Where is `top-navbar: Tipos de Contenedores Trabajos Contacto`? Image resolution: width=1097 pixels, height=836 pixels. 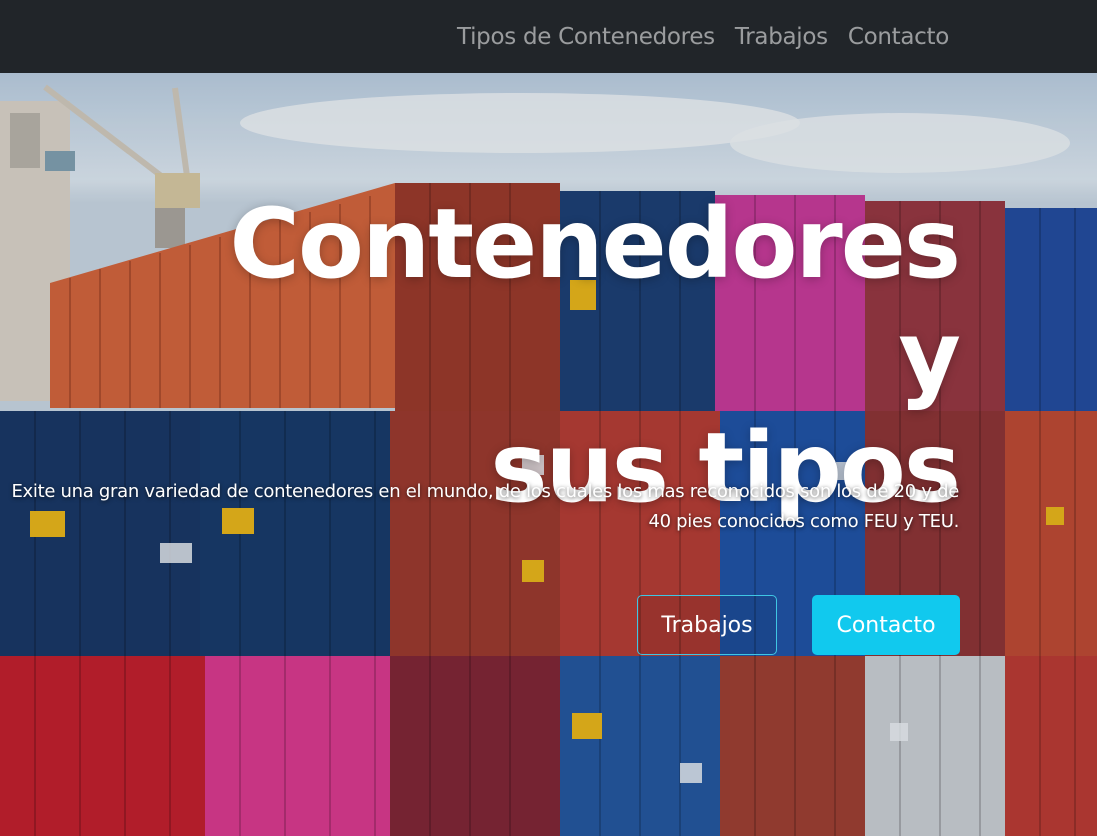 top-navbar: Tipos de Contenedores Trabajos Contacto is located at coordinates (548, 36).